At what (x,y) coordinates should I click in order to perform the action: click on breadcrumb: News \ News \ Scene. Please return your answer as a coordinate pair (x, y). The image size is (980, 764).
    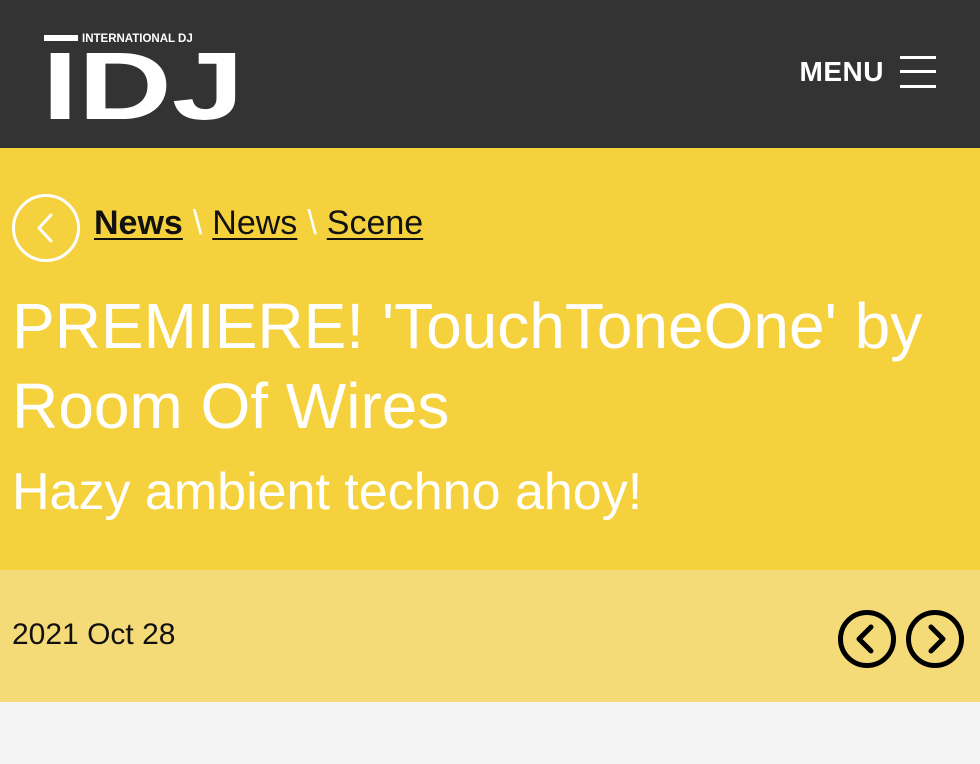
    Looking at the image, I should click on (258, 223).